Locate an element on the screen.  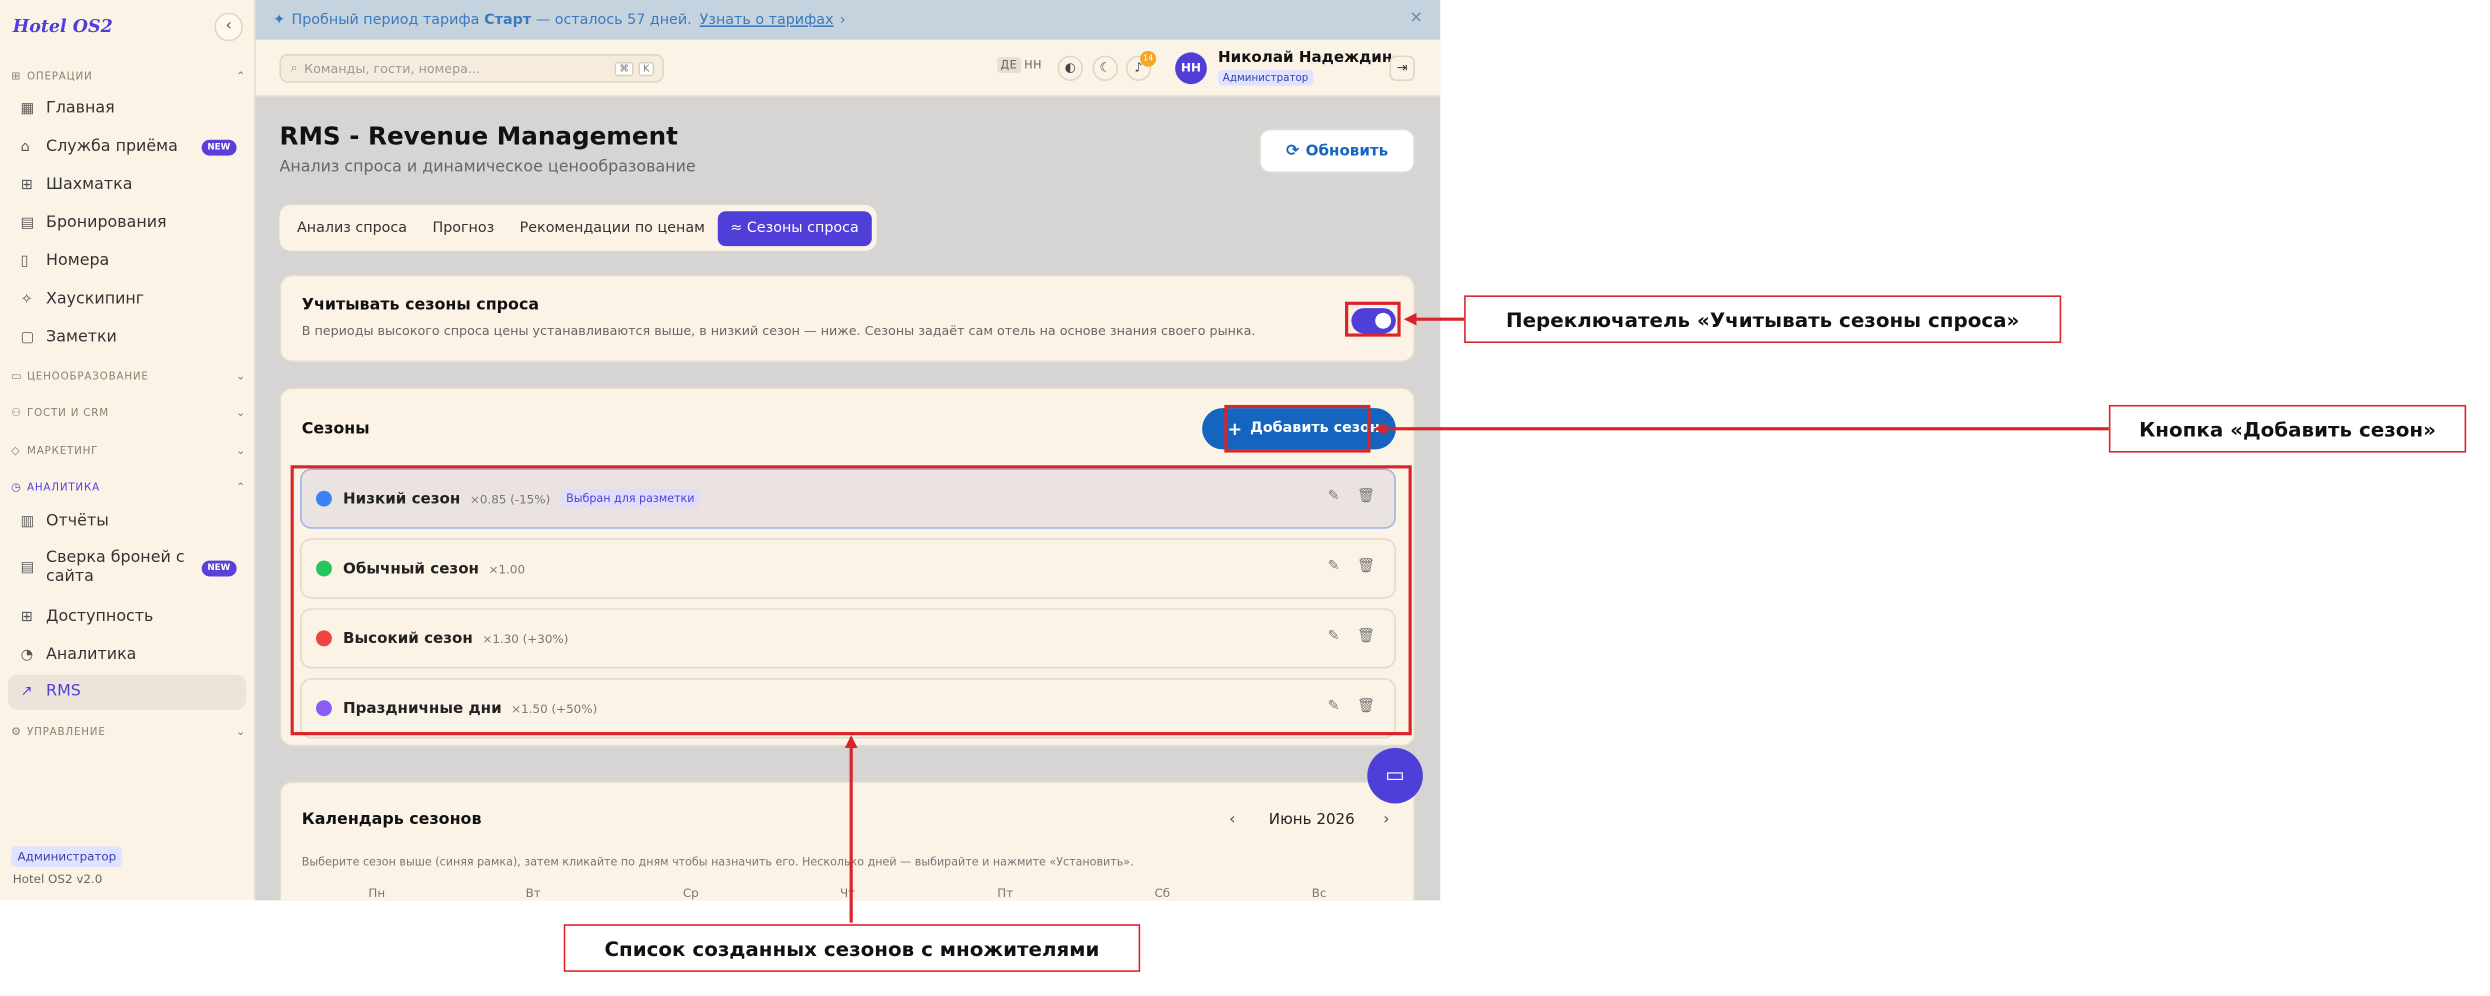
tag-icon: ◇ is located at coordinates (16, 451).